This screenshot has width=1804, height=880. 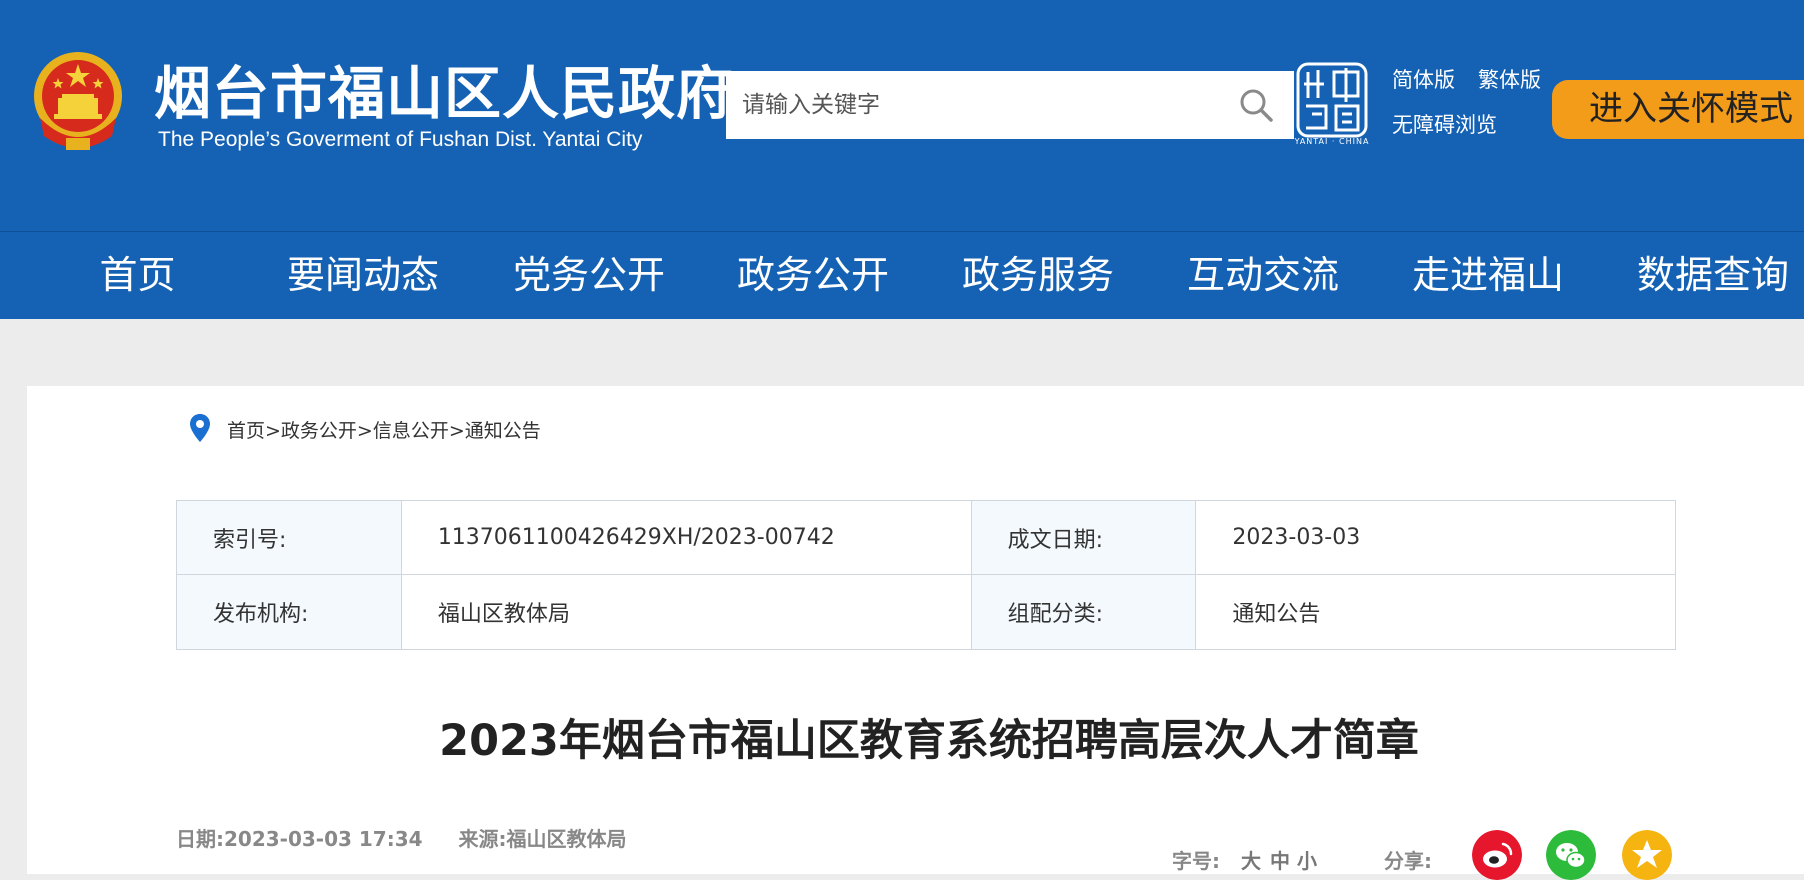 What do you see at coordinates (929, 741) in the screenshot?
I see `article-title: 2023年烟台市福山区教育系统招聘高层次人才简章` at bounding box center [929, 741].